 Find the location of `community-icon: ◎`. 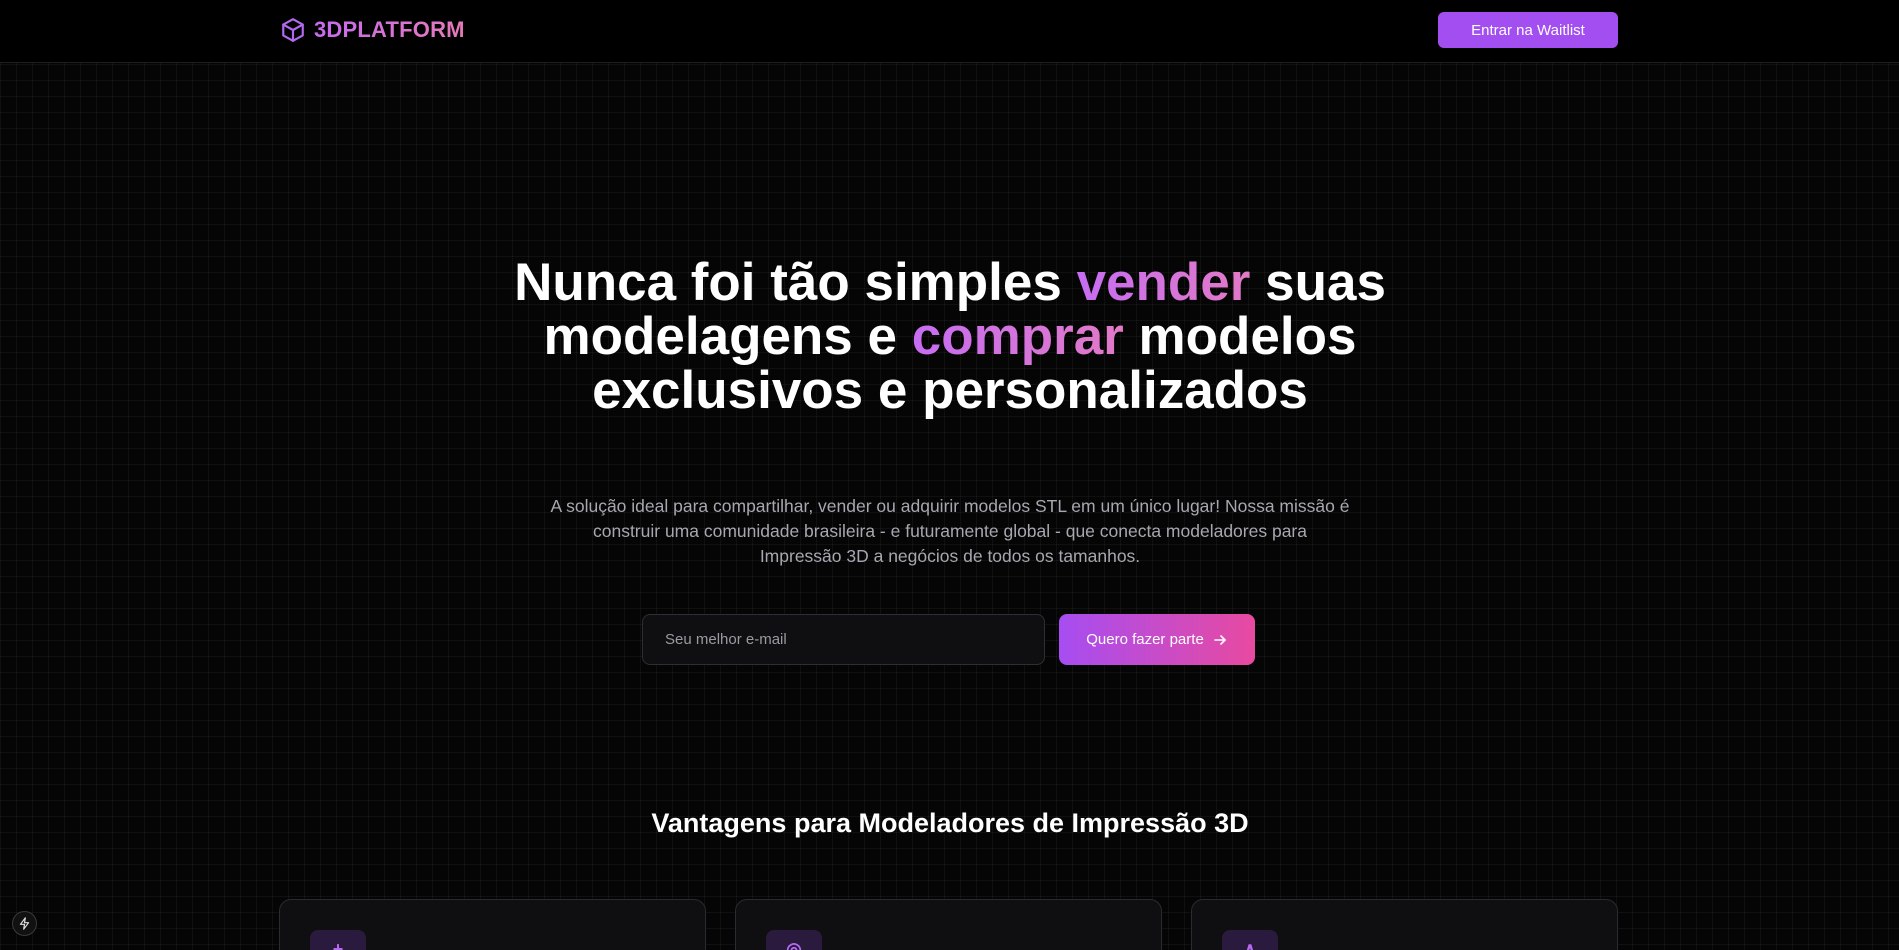

community-icon: ◎ is located at coordinates (794, 940).